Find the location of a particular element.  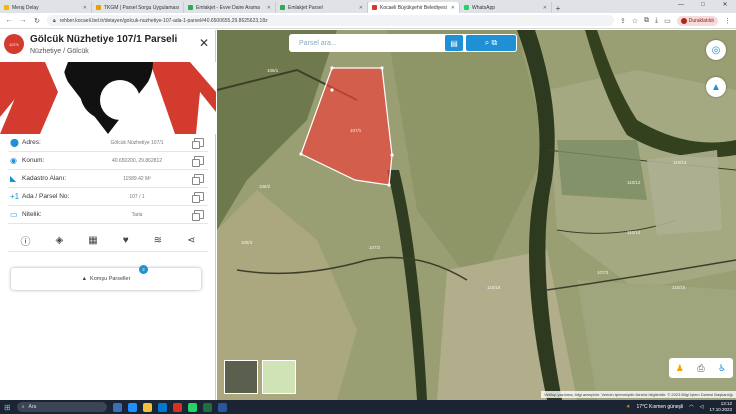

tab-label: Kocaeli Büyükşehir Belediyesi is located at coordinates (413, 7).